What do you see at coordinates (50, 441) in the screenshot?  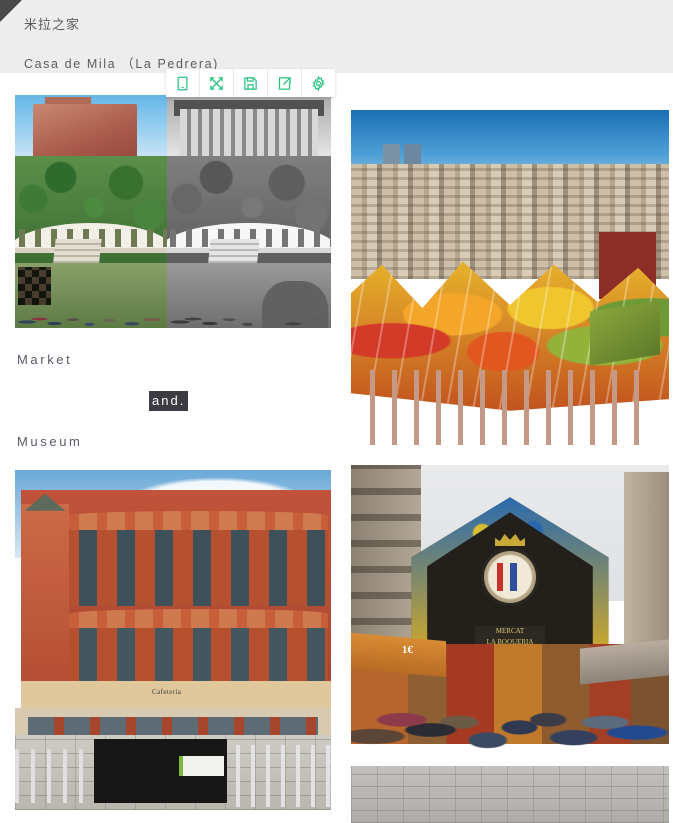 I see `caption-museum: Museum` at bounding box center [50, 441].